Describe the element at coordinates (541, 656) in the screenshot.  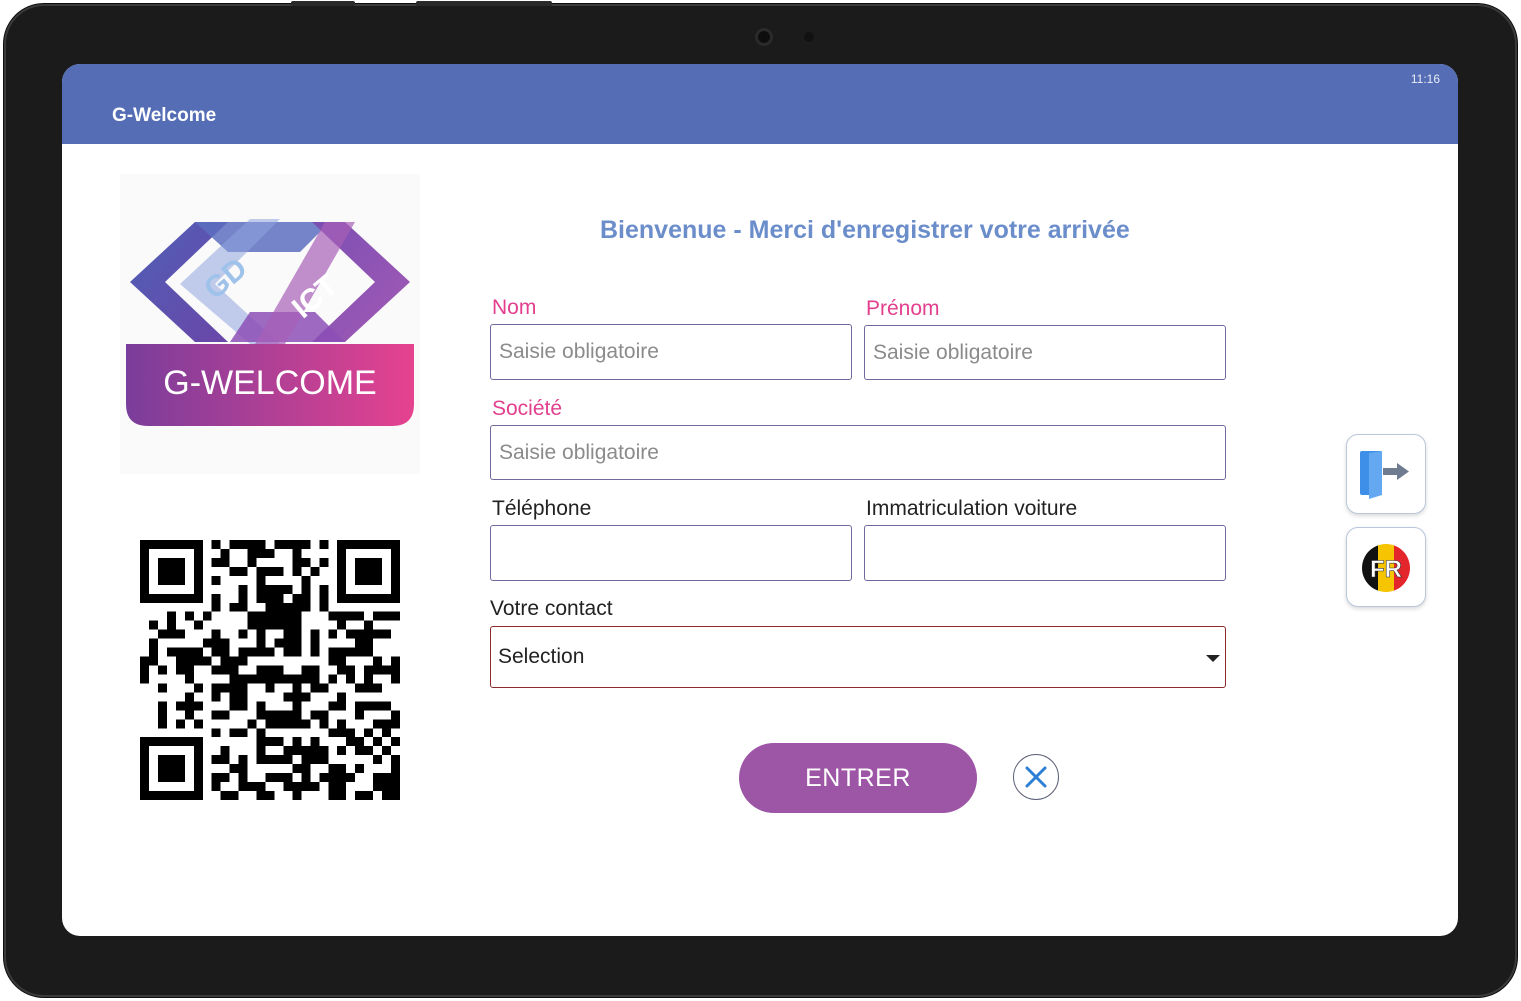
I see `contact-selected-value: Selection` at that location.